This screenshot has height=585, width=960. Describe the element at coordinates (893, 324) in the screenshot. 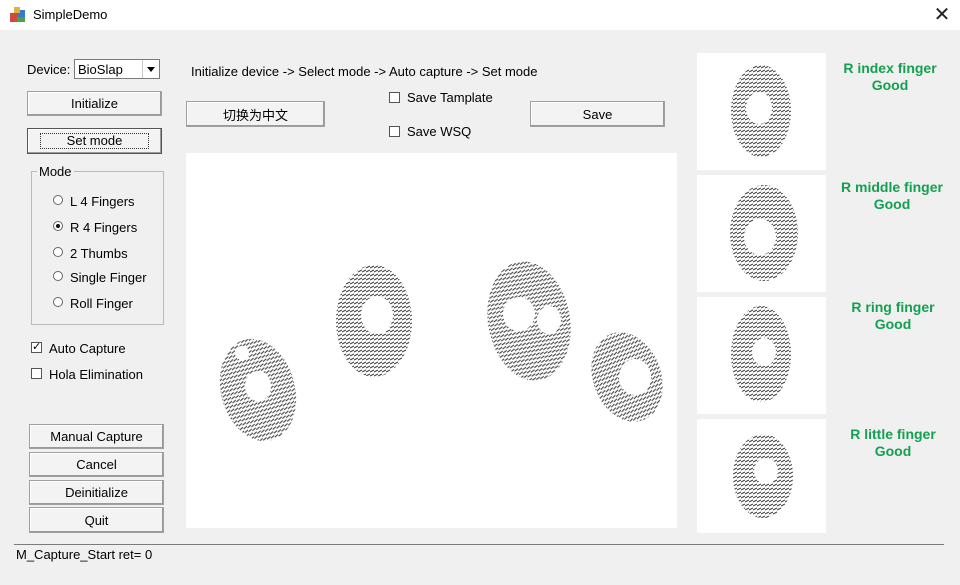

I see `finger-quality-ring: Good` at that location.